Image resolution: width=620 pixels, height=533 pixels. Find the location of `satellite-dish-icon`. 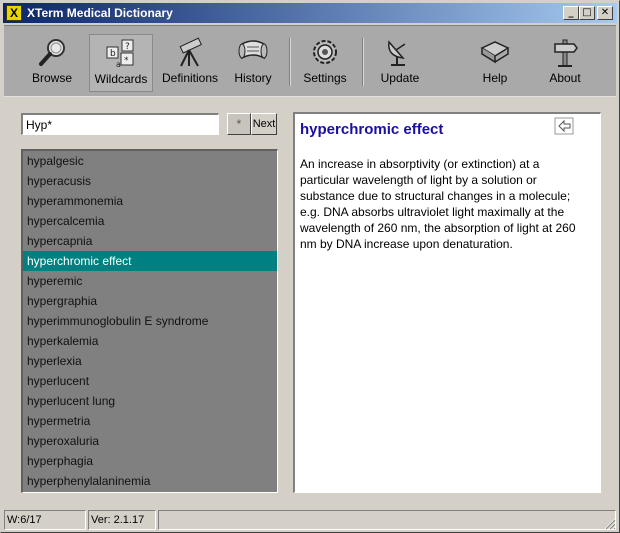

satellite-dish-icon is located at coordinates (397, 53).